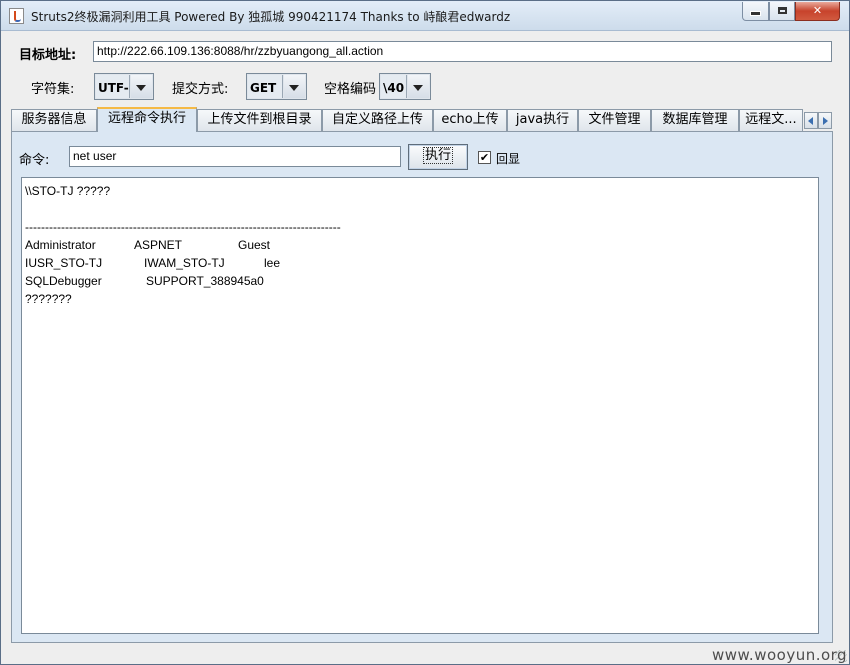 This screenshot has height=665, width=850. What do you see at coordinates (254, 245) in the screenshot?
I see `output-cell: Guest` at bounding box center [254, 245].